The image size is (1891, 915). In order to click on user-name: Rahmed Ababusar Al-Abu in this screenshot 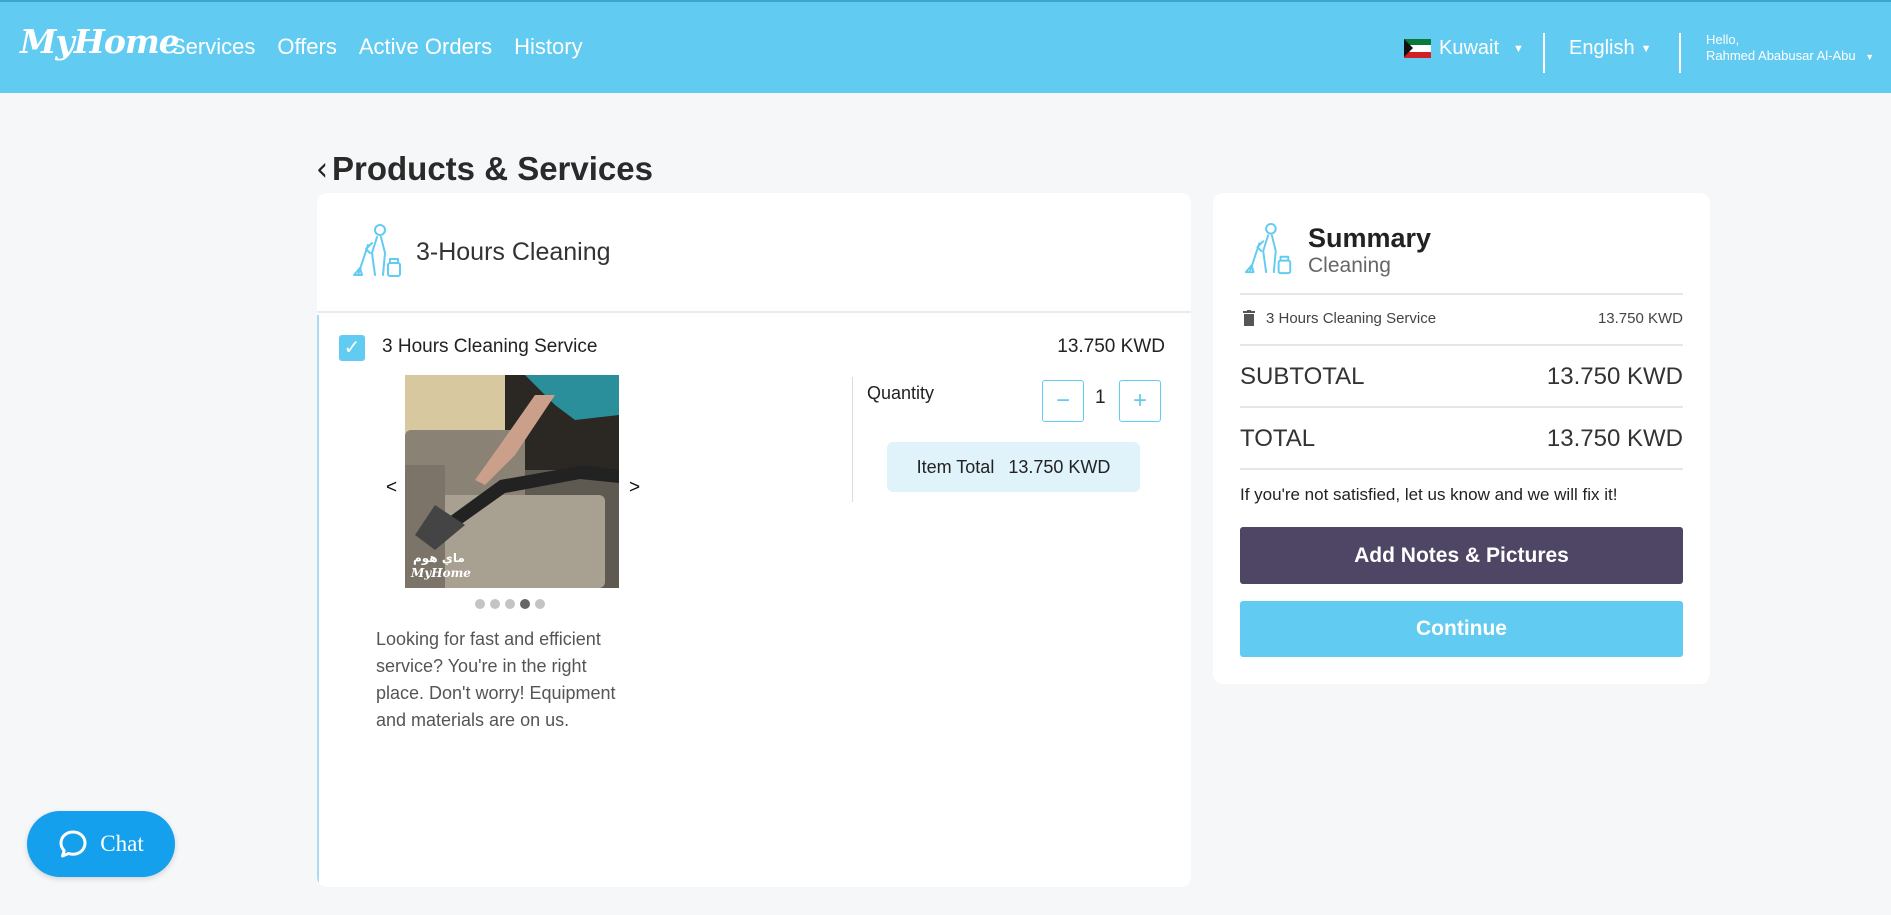, I will do `click(1781, 55)`.